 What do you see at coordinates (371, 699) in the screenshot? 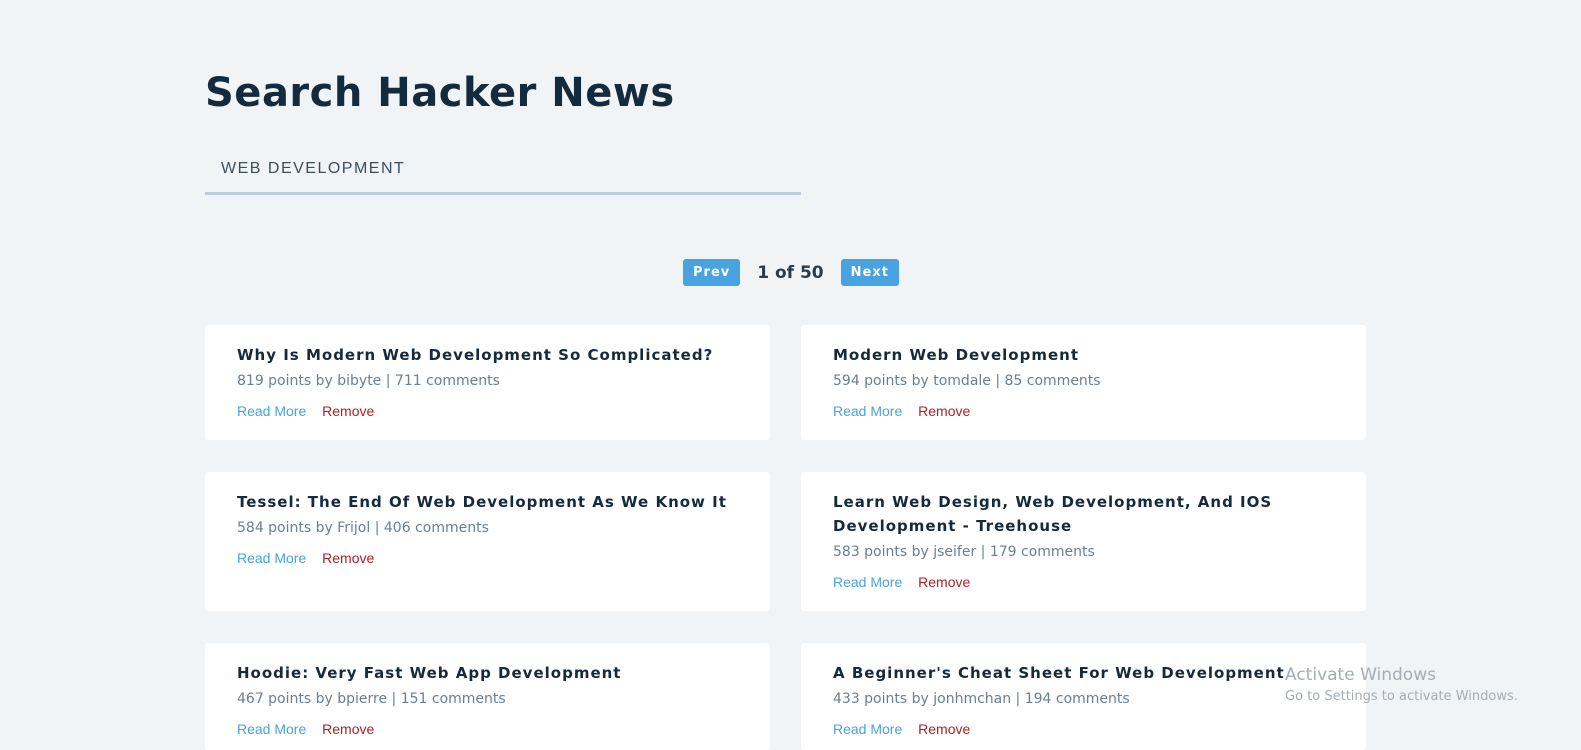
I see `story-meta: 467 points by bpierre | 151 comments` at bounding box center [371, 699].